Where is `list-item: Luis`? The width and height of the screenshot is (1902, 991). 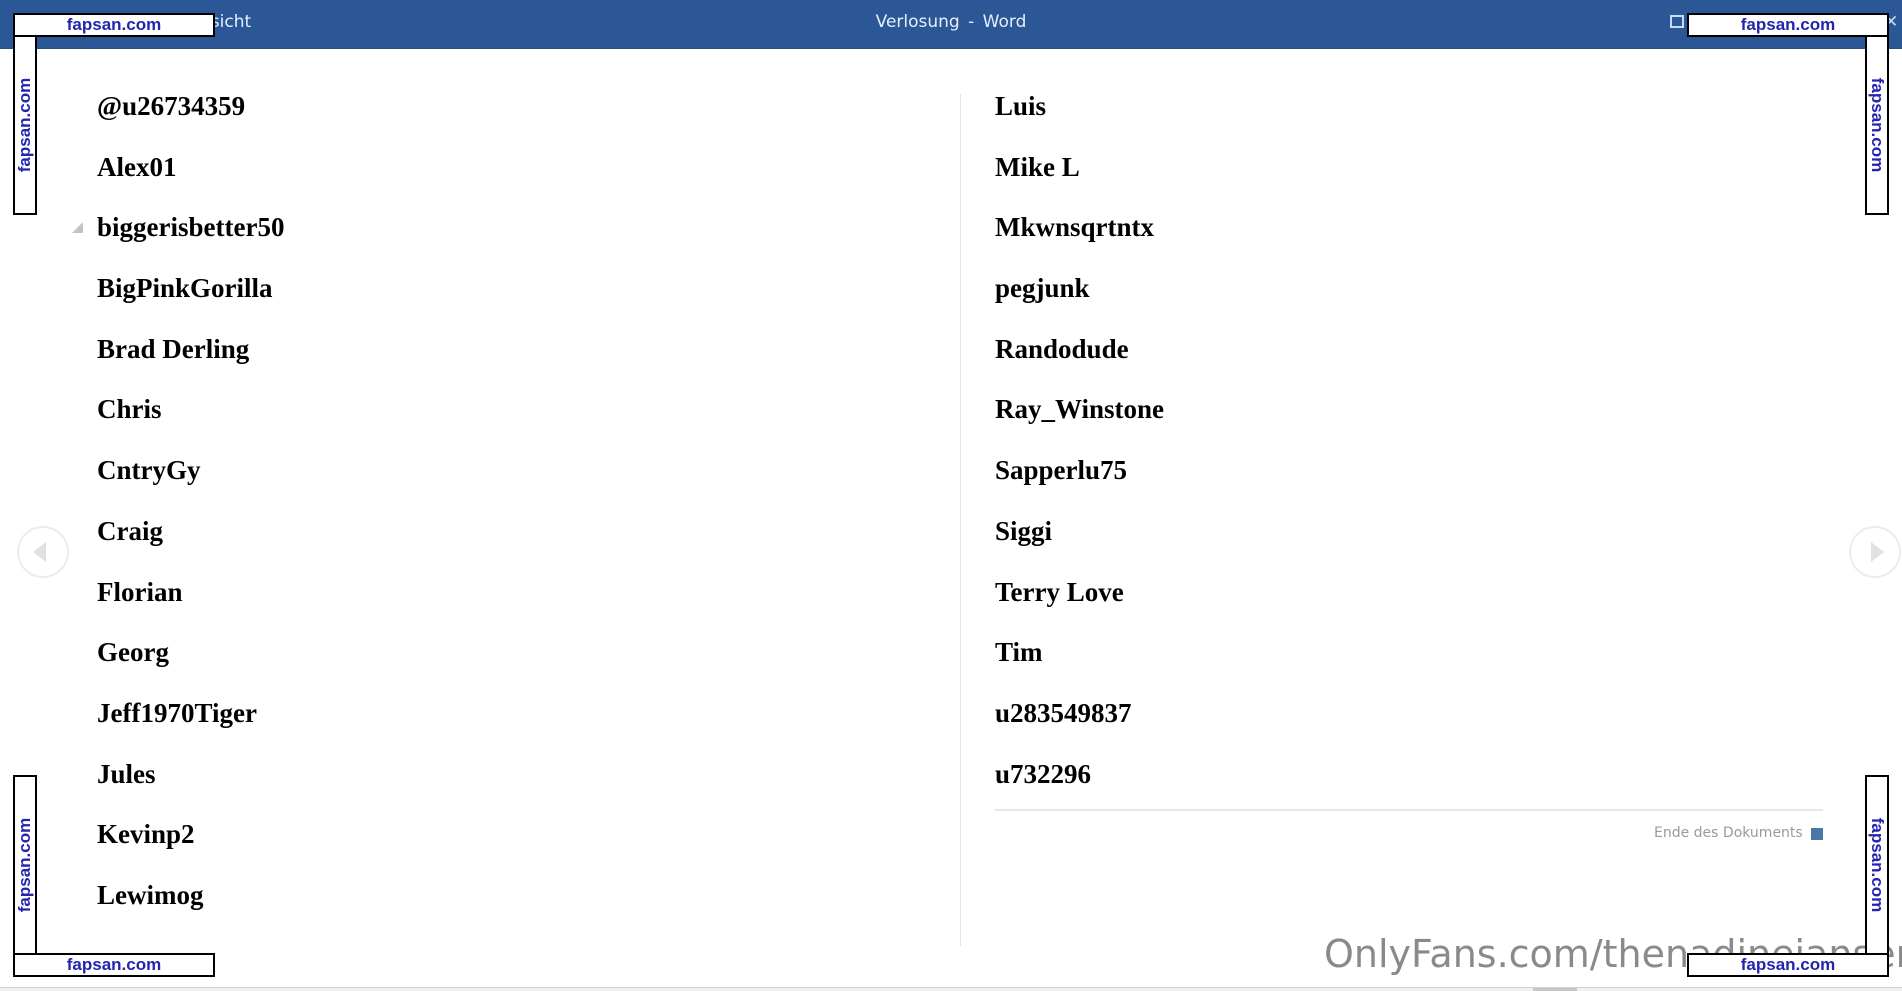 list-item: Luis is located at coordinates (1021, 106).